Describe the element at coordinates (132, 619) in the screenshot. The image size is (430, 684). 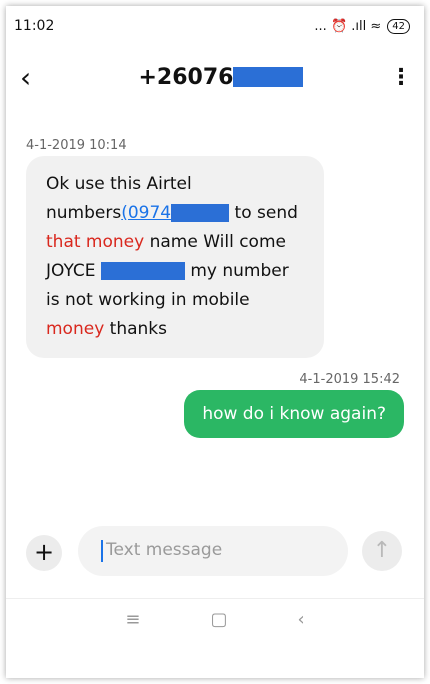
I see `menu-nav-icon: ≡` at that location.